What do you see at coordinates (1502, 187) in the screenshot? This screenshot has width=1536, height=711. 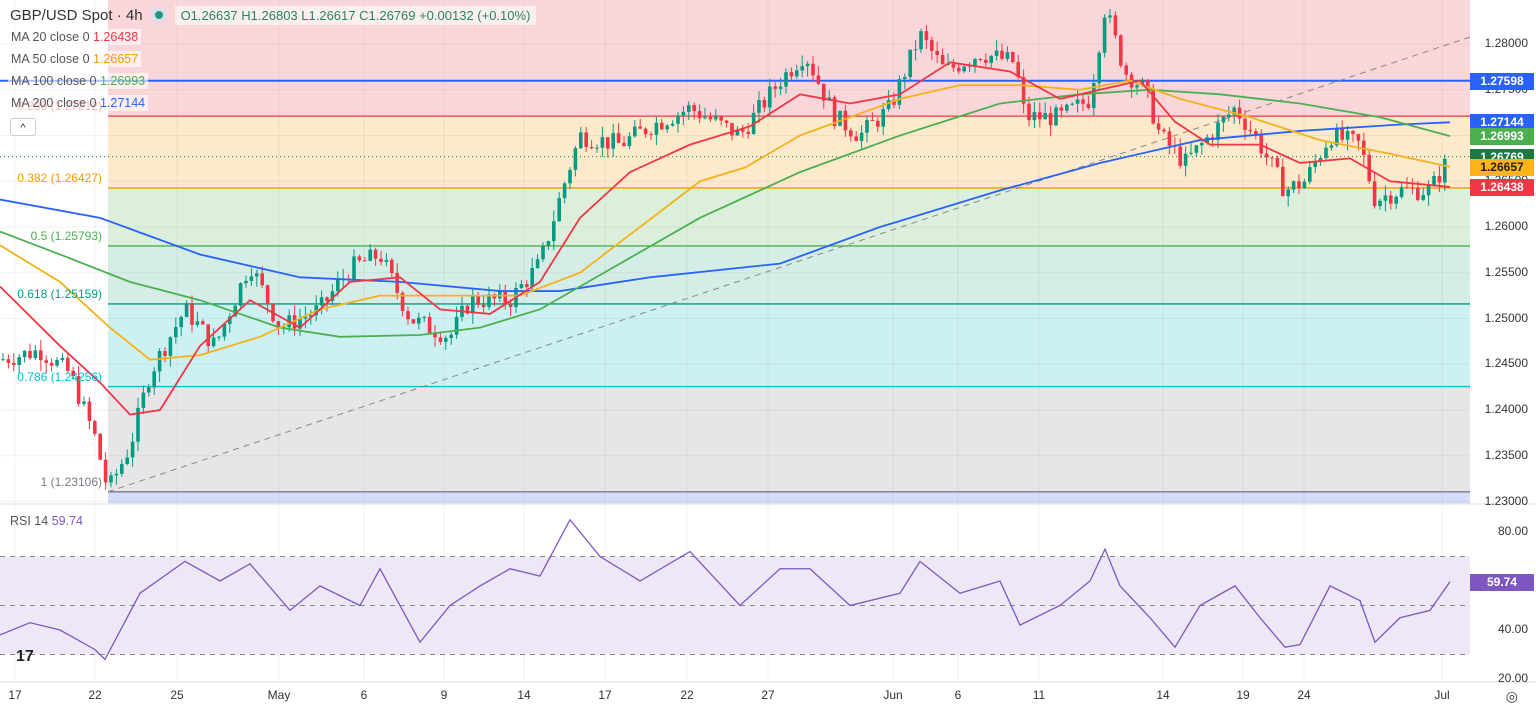 I see `price-tag: 1.26438` at bounding box center [1502, 187].